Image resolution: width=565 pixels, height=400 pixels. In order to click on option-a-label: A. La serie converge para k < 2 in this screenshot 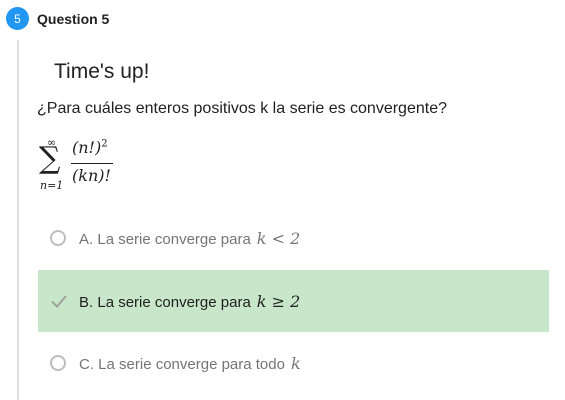, I will do `click(189, 238)`.